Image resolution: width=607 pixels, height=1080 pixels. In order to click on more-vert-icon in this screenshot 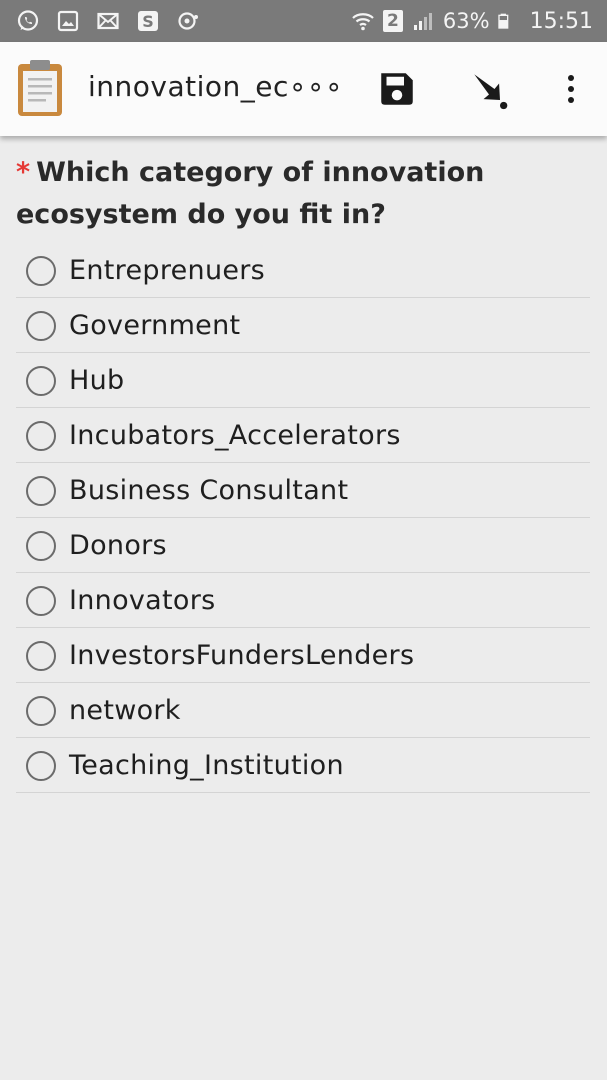, I will do `click(571, 89)`.